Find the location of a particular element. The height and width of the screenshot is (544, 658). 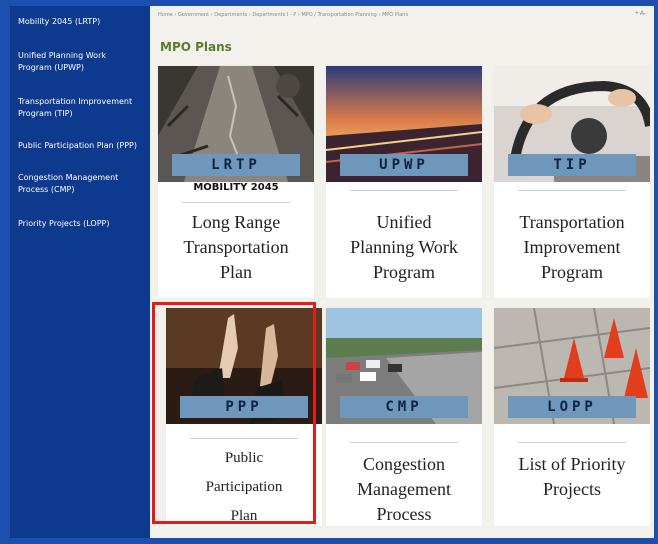

sidebar-item-lrtp: Mobility 2045 (LRTP) is located at coordinates (57, 22).